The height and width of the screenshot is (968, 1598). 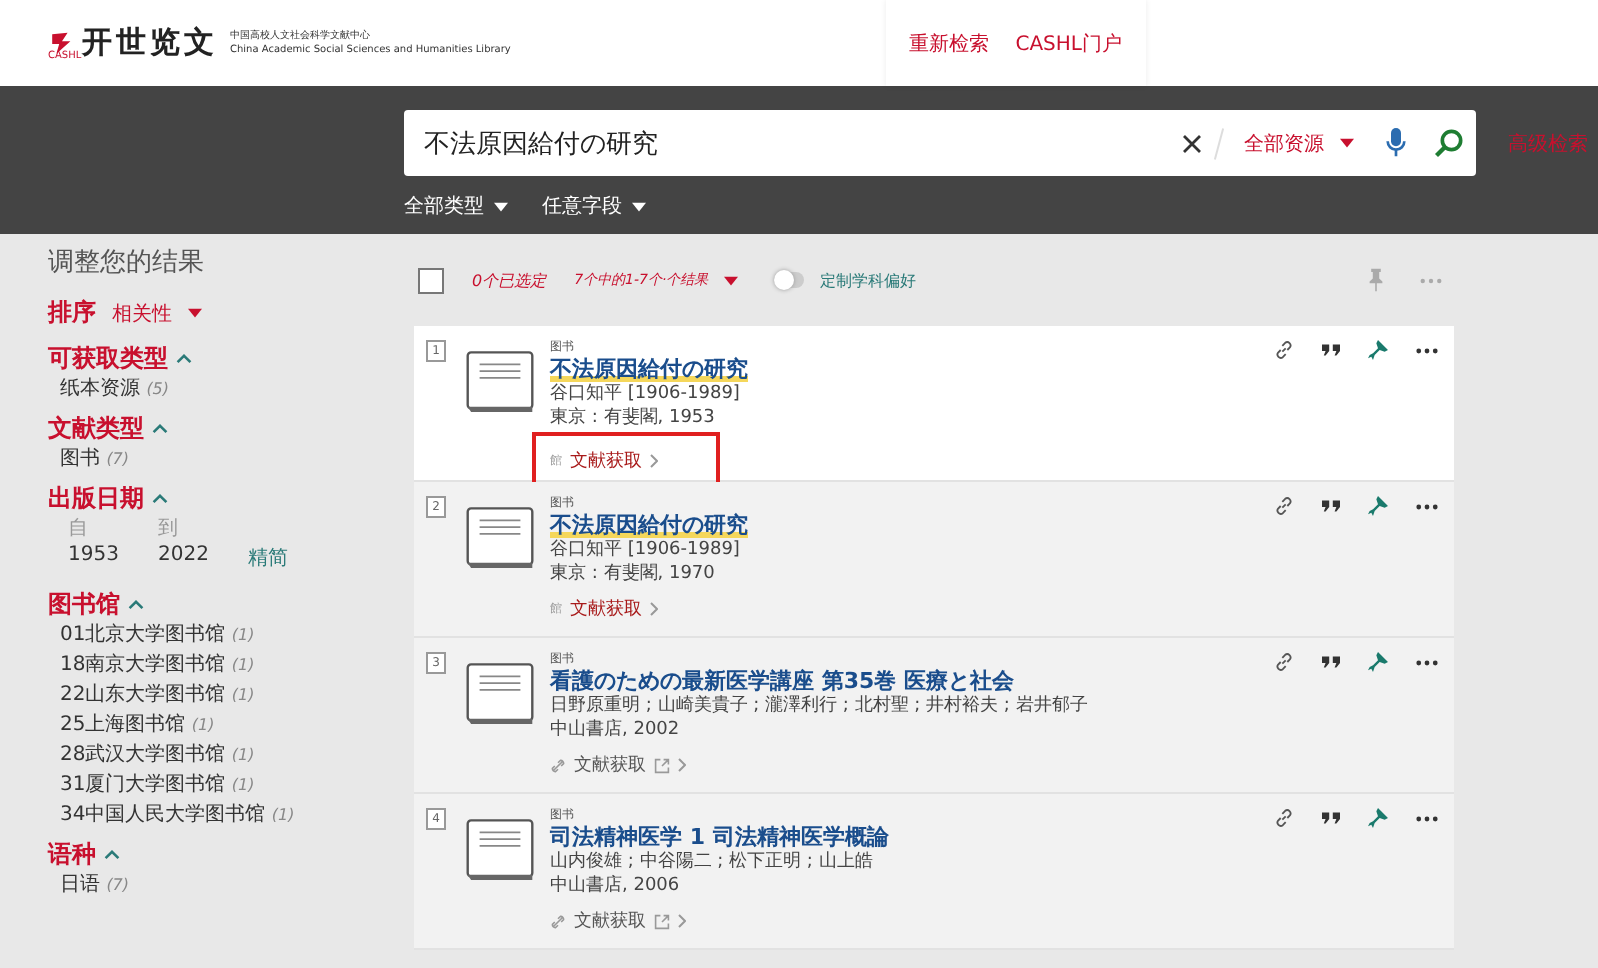 I want to click on facet-item: 01北京大学图书馆 (1), so click(x=230, y=635).